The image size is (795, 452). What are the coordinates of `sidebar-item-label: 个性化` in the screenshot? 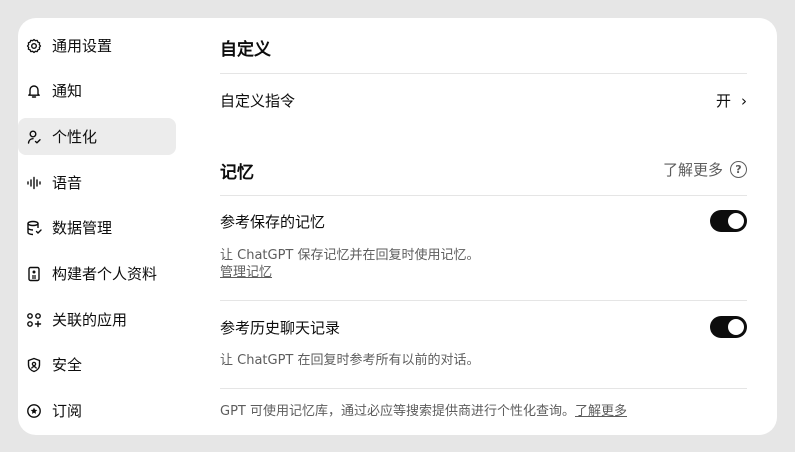 It's located at (75, 137).